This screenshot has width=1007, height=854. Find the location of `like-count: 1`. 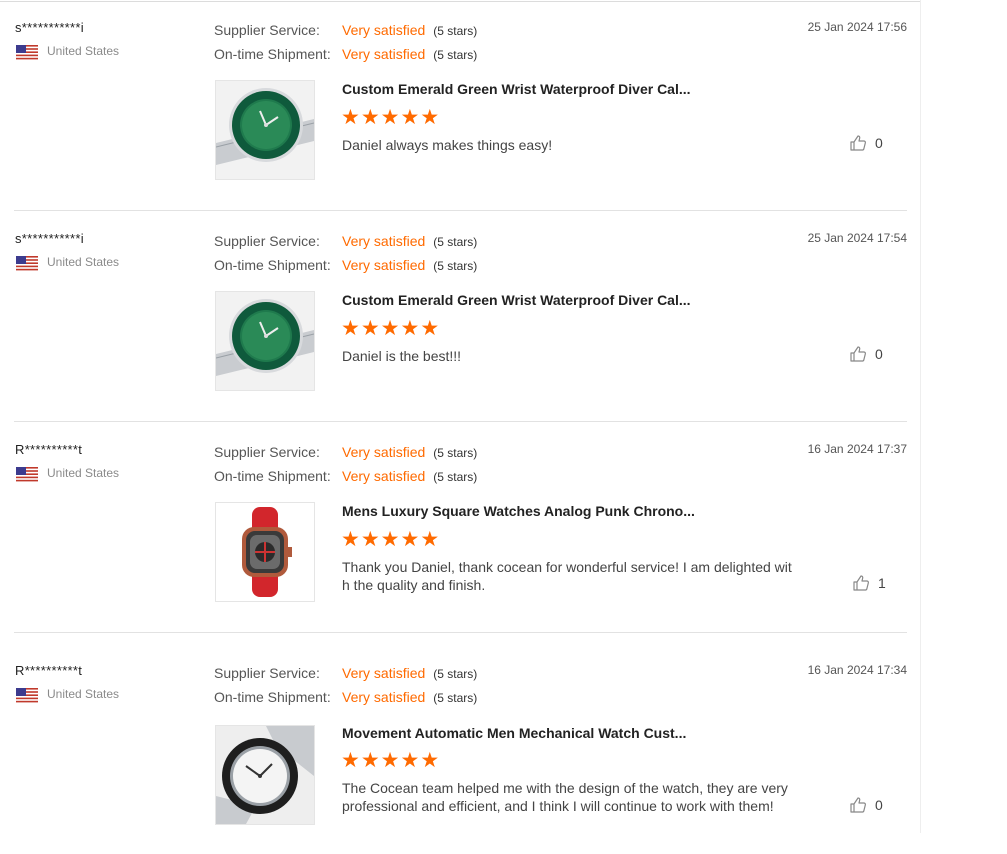

like-count: 1 is located at coordinates (882, 583).